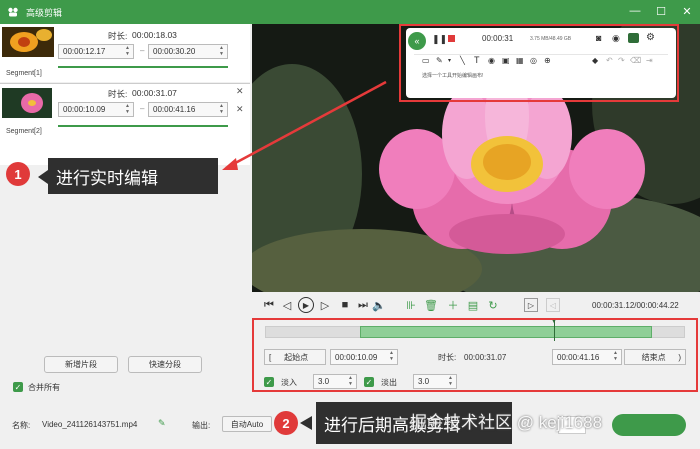 Image resolution: width=700 pixels, height=449 pixels. What do you see at coordinates (304, 125) in the screenshot?
I see `arrow-annotation` at bounding box center [304, 125].